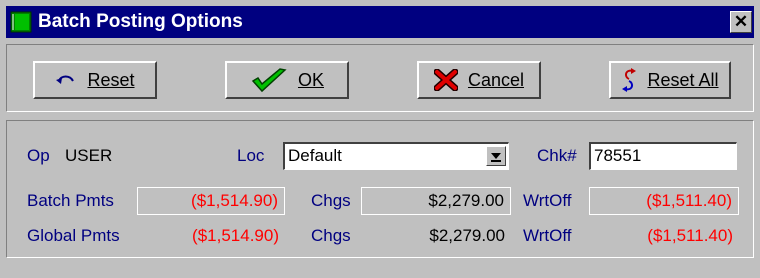  I want to click on batch-pmts-label: Batch Pmts, so click(70, 200).